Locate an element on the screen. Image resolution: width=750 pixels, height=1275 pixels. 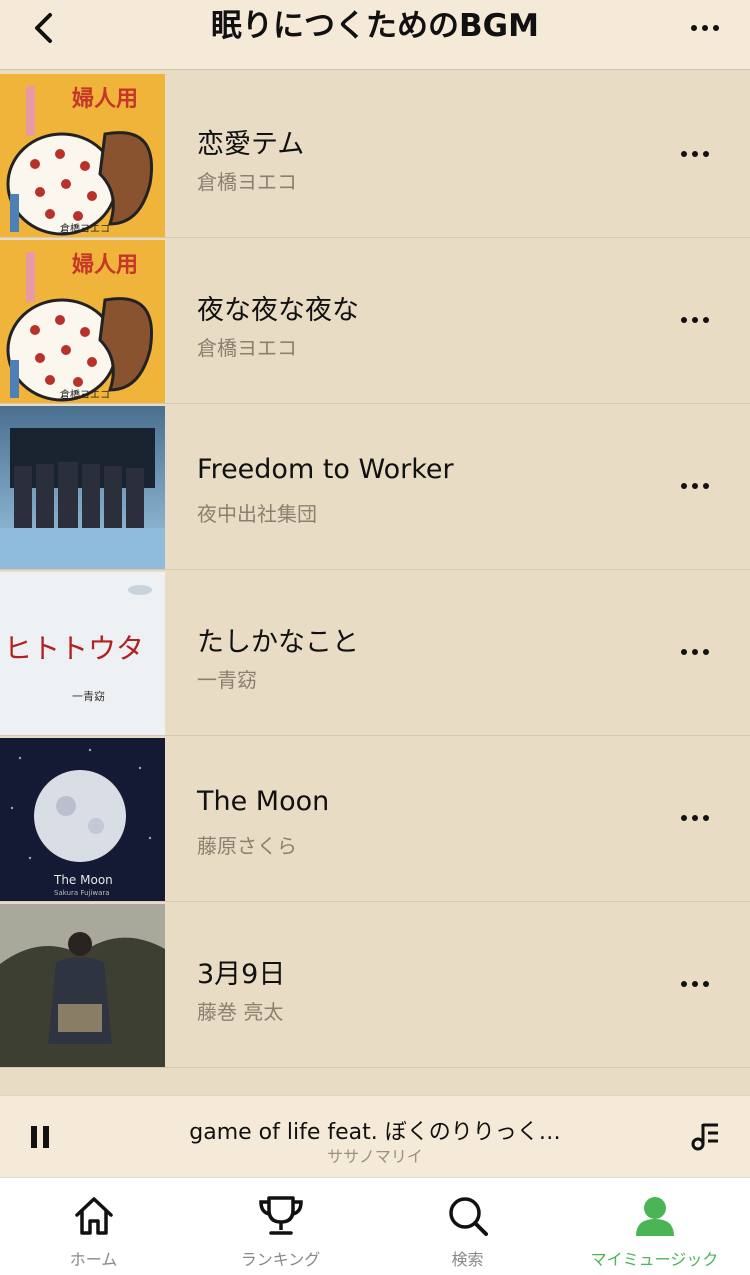
album-art: The Moon Sakura Fujiwara is located at coordinates (82, 819).